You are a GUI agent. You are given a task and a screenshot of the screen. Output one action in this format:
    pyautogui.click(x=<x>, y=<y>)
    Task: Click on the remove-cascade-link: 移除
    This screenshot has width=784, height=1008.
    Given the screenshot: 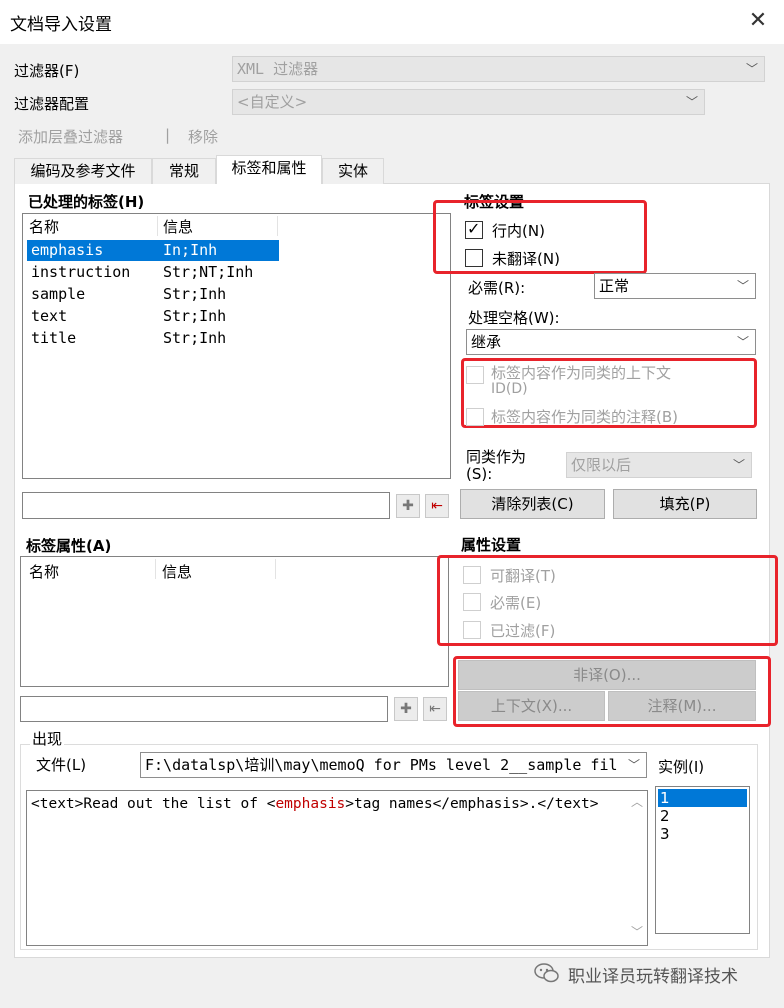 What is the action you would take?
    pyautogui.click(x=203, y=136)
    